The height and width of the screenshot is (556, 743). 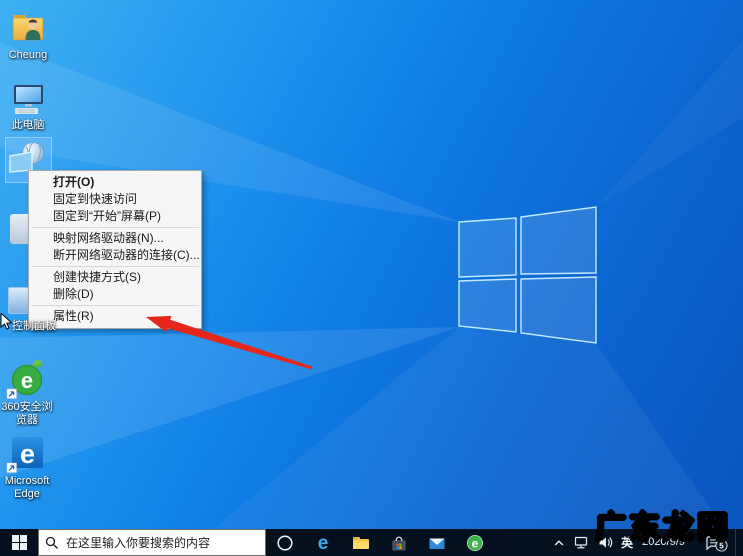 I want to click on microsoft-store-icon, so click(x=399, y=543).